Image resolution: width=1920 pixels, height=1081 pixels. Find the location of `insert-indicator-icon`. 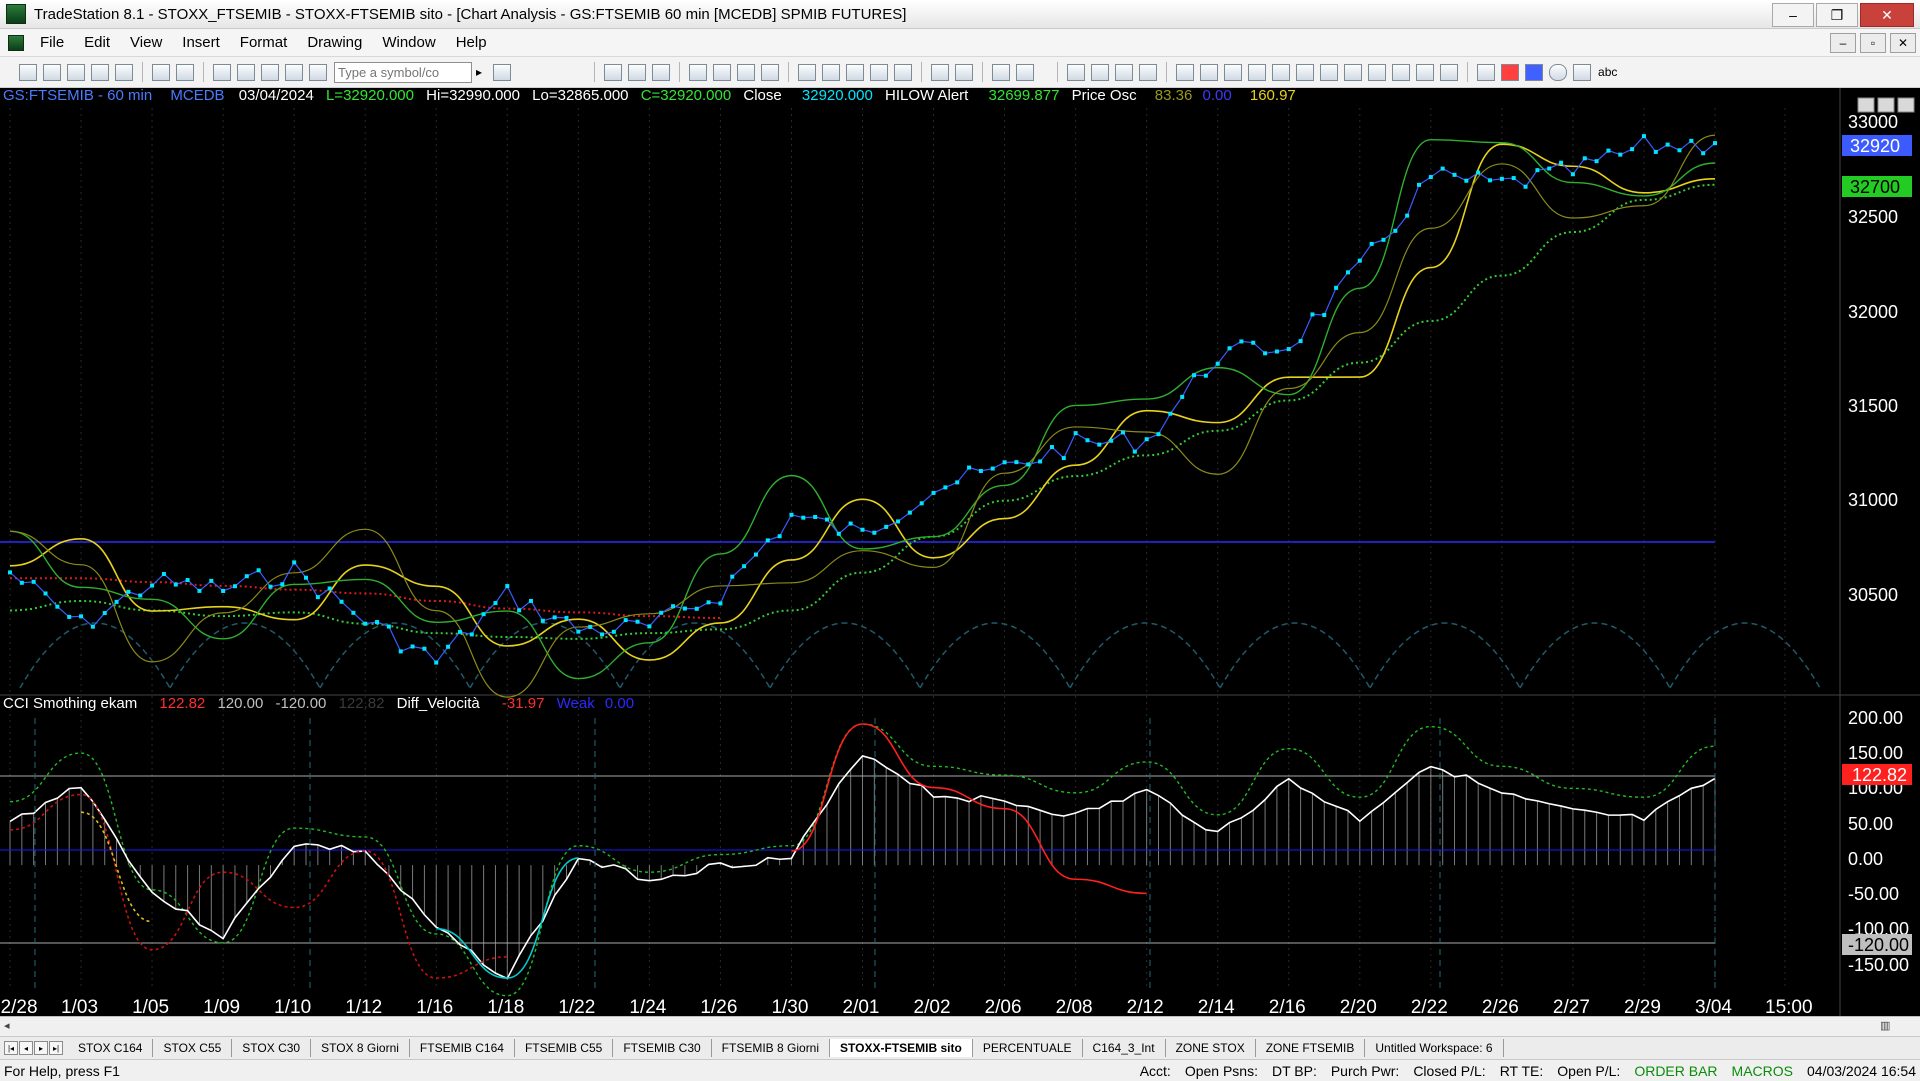

insert-indicator-icon is located at coordinates (698, 72).